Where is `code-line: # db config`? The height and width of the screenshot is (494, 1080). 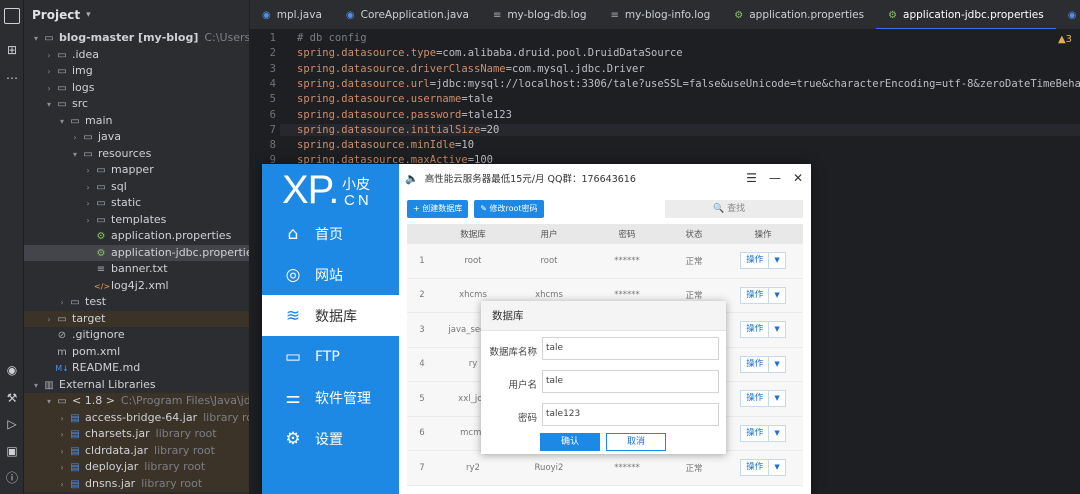
code-line: # db config is located at coordinates (332, 38).